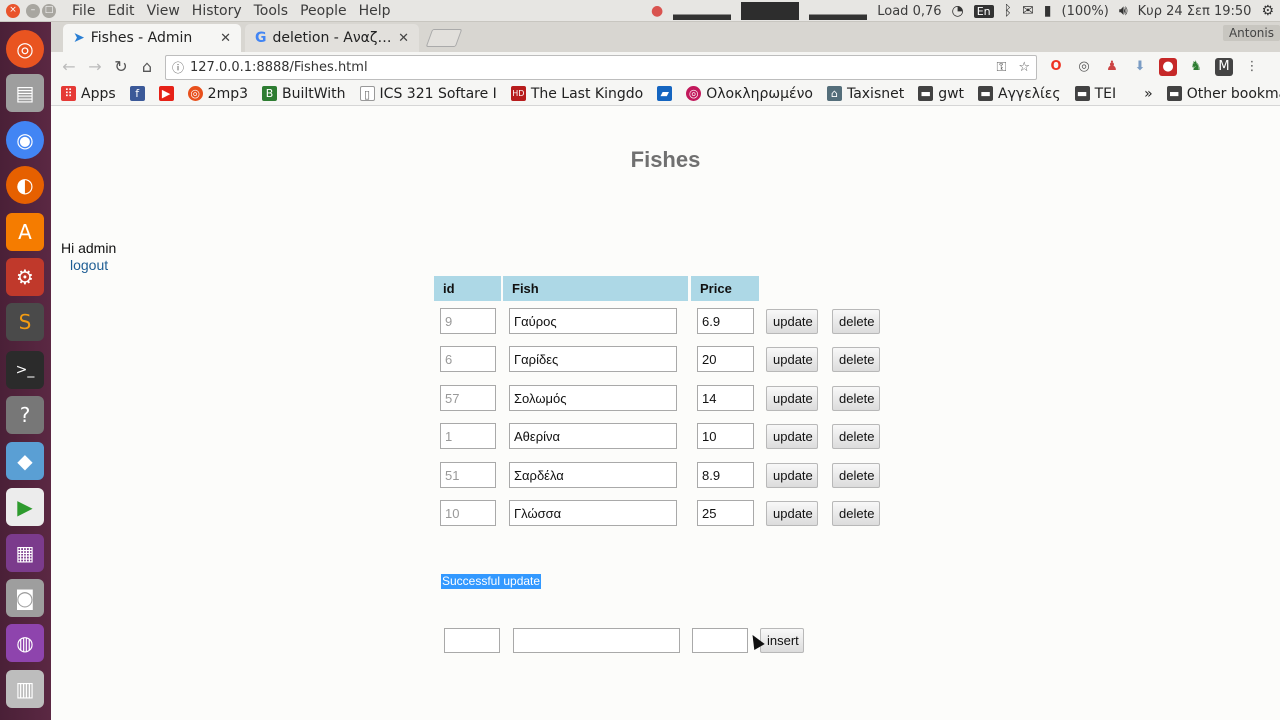  I want to click on bookmark-blue: ▰, so click(665, 93).